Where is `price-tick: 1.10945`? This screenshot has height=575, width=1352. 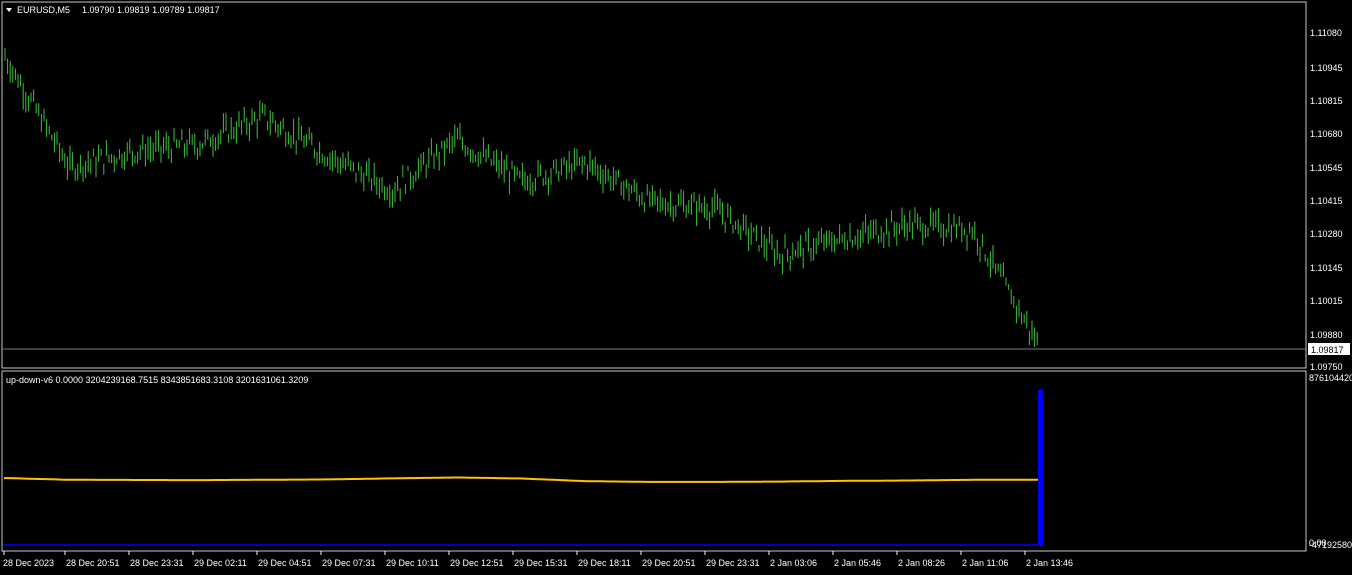 price-tick: 1.10945 is located at coordinates (1326, 68).